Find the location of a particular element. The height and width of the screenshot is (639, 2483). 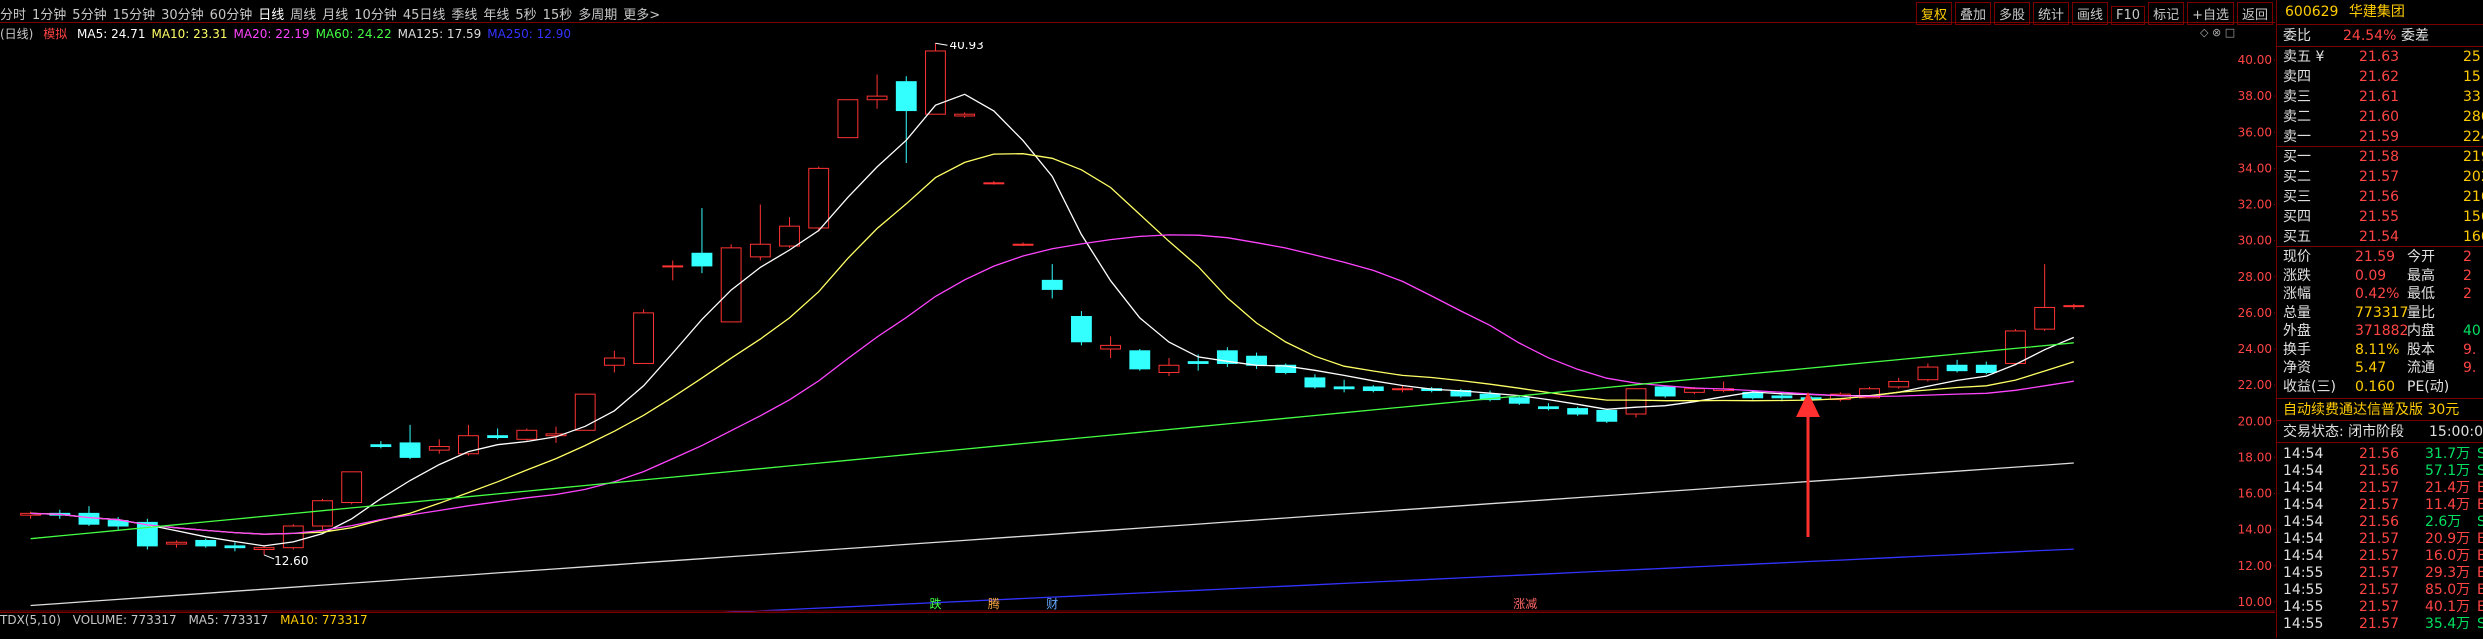

stat-label-2: 股本 is located at coordinates (2421, 349).